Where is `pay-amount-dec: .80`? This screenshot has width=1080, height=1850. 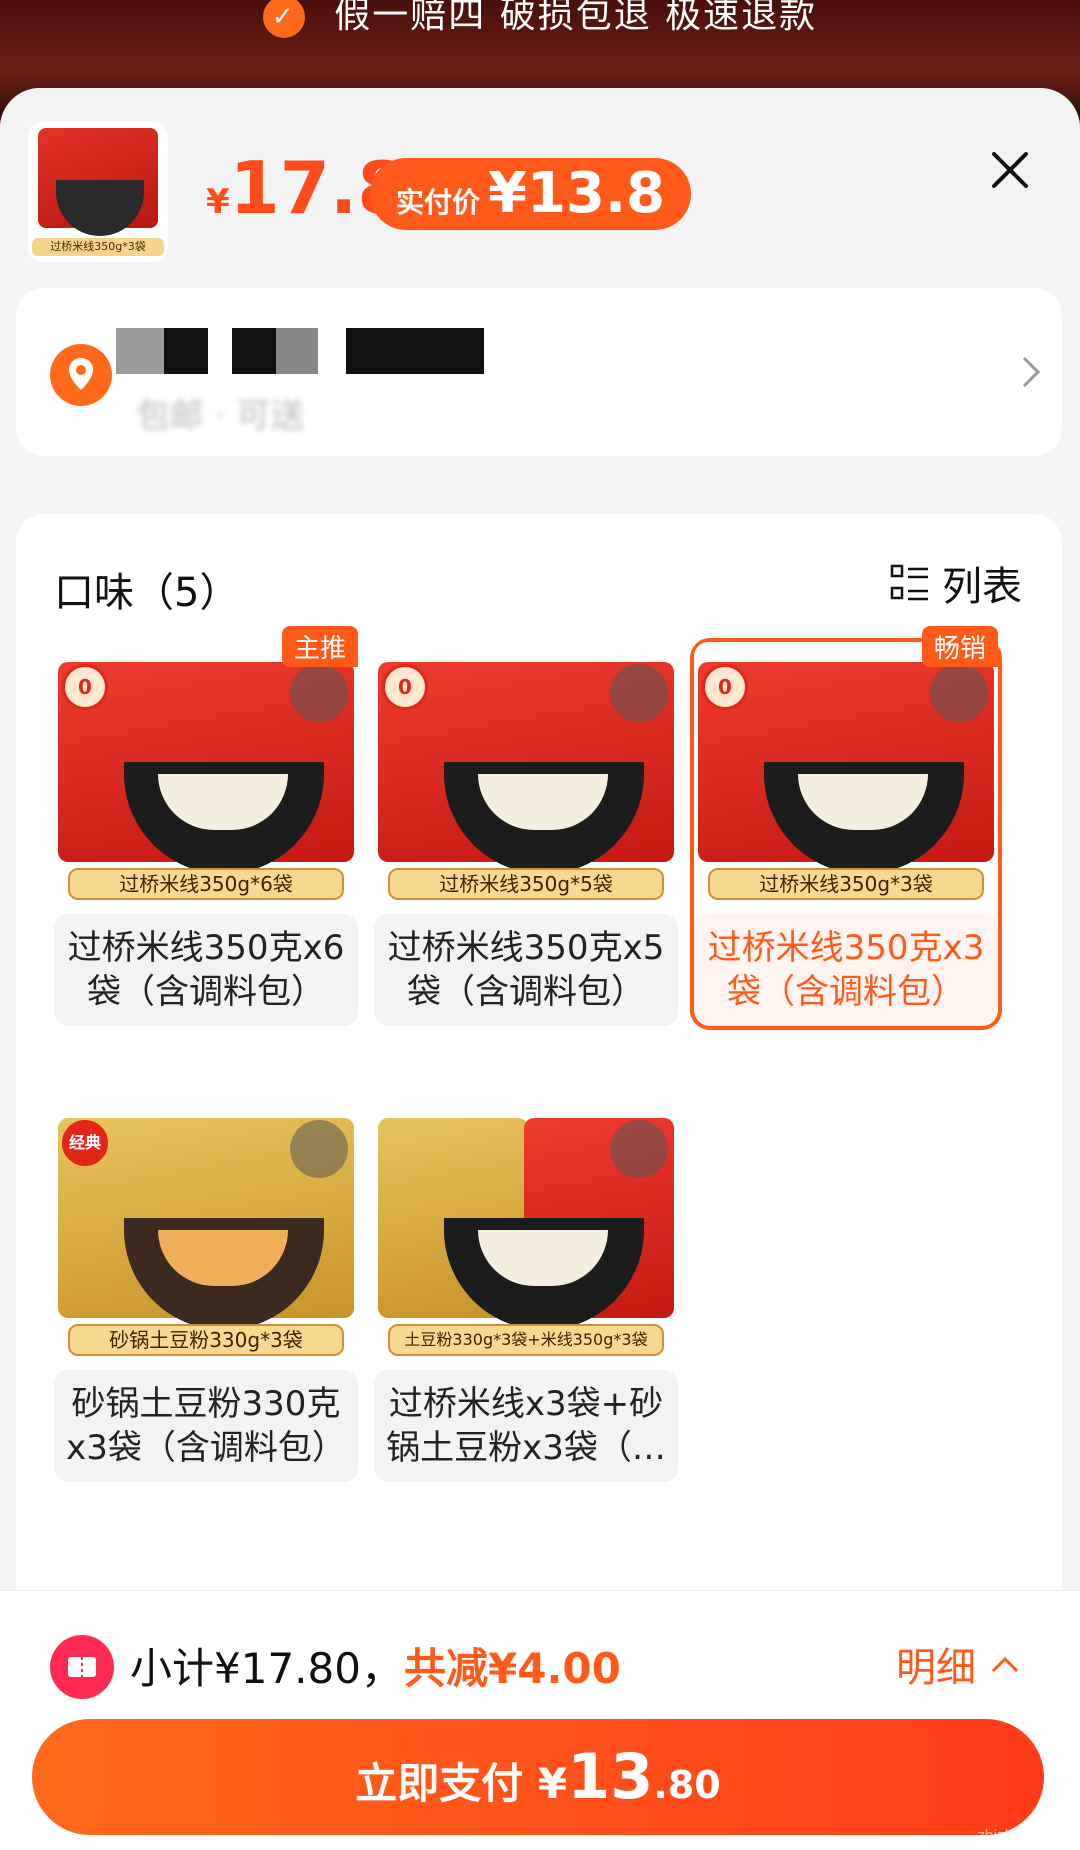
pay-amount-dec: .80 is located at coordinates (687, 1785).